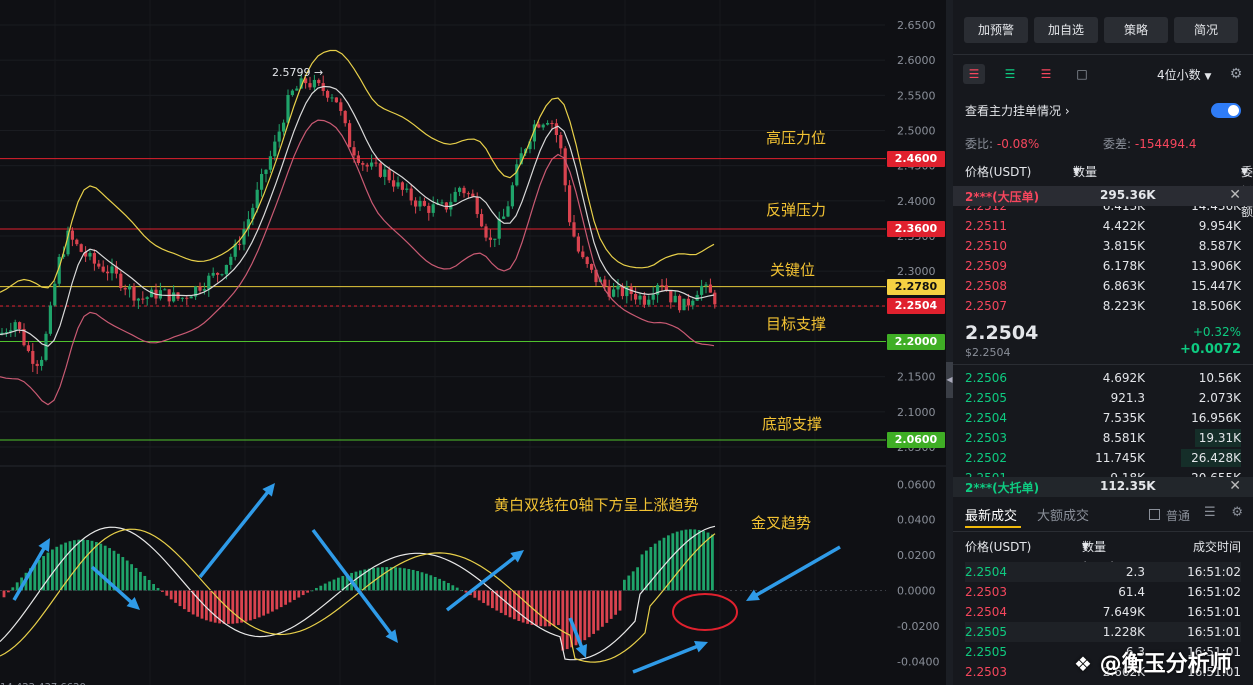  Describe the element at coordinates (974, 74) in the screenshot. I see `view-both-icon: ☰` at that location.